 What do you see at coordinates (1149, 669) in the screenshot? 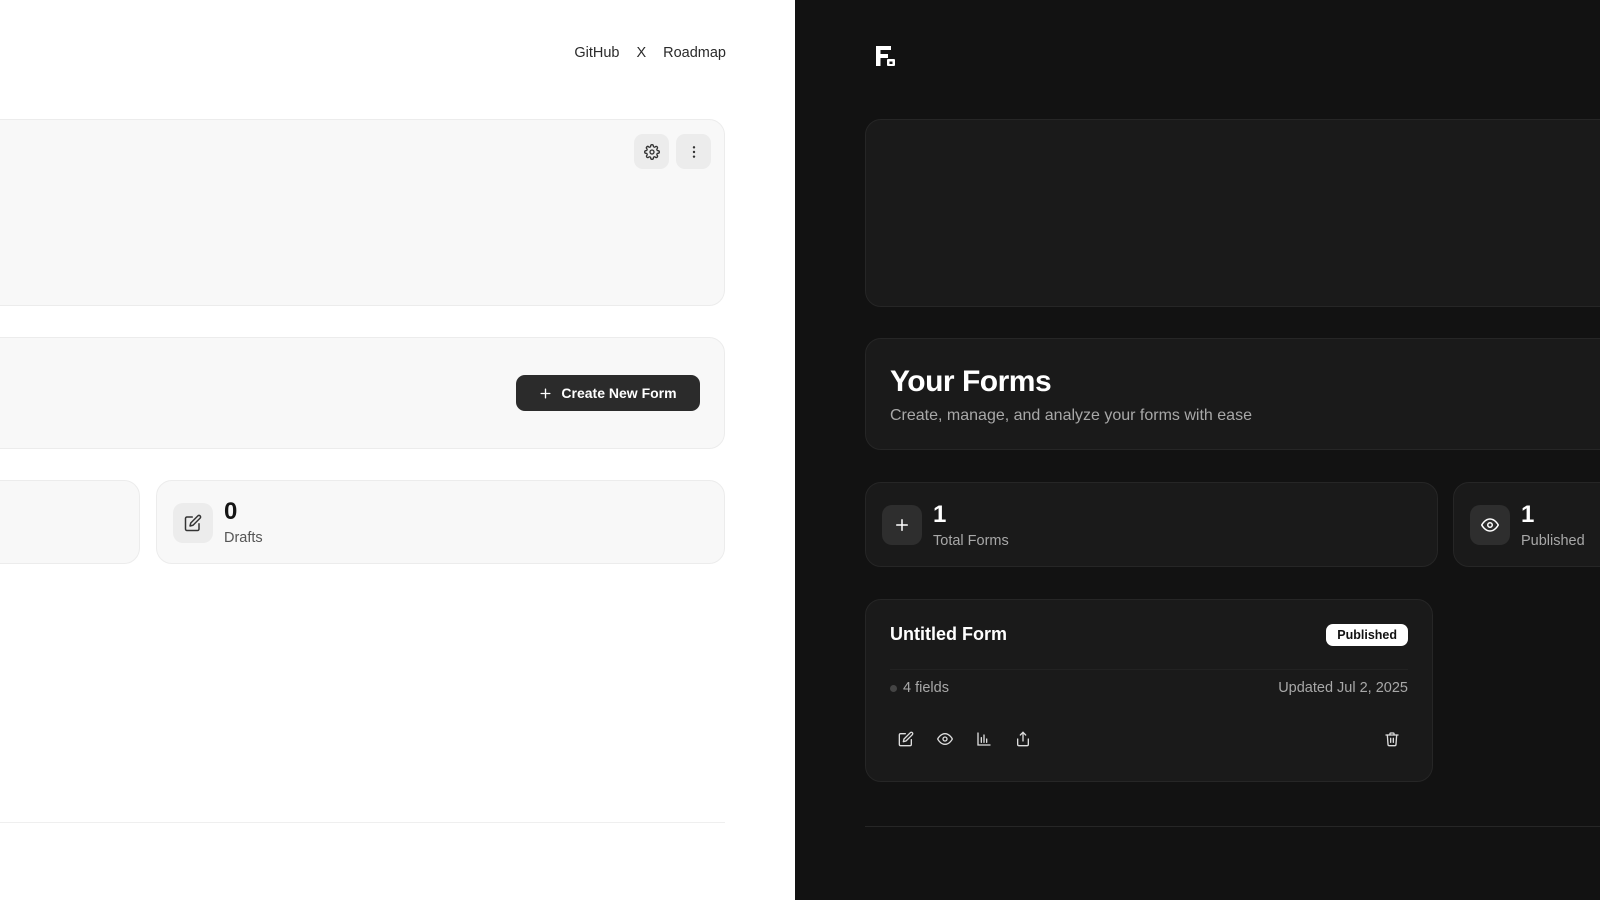
I see `form-card-divider` at bounding box center [1149, 669].